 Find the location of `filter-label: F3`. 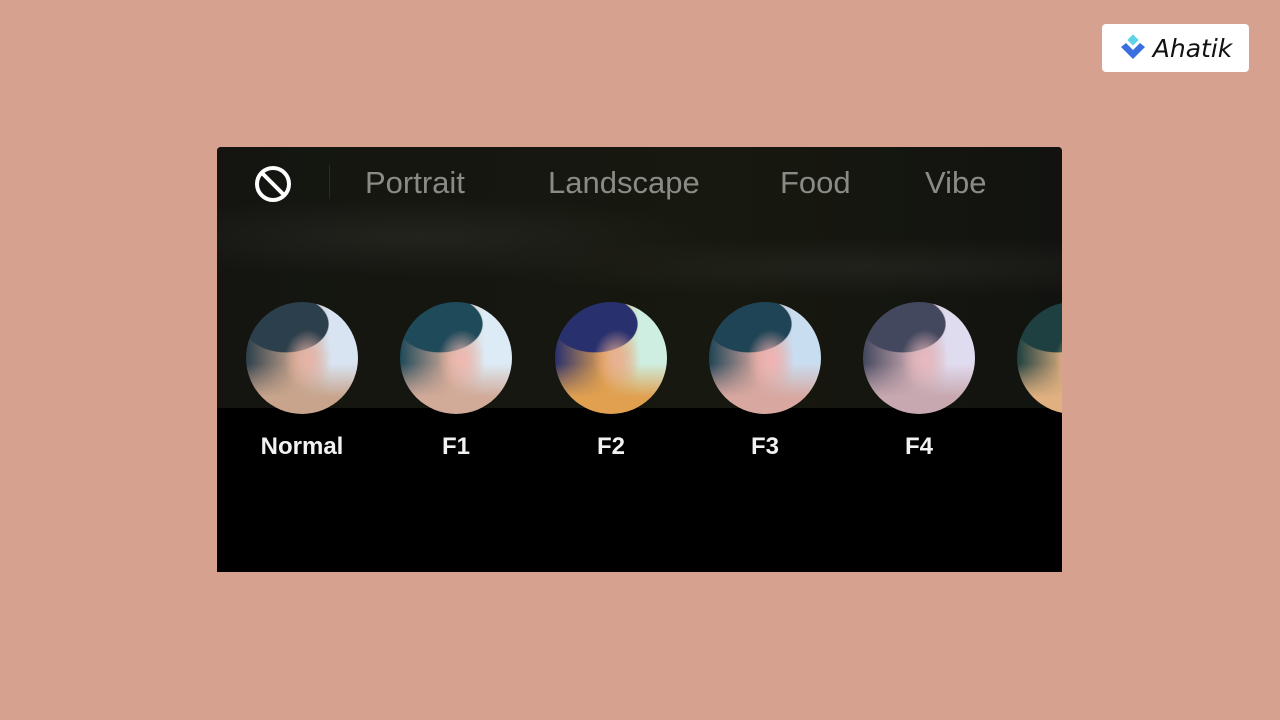

filter-label: F3 is located at coordinates (764, 446).